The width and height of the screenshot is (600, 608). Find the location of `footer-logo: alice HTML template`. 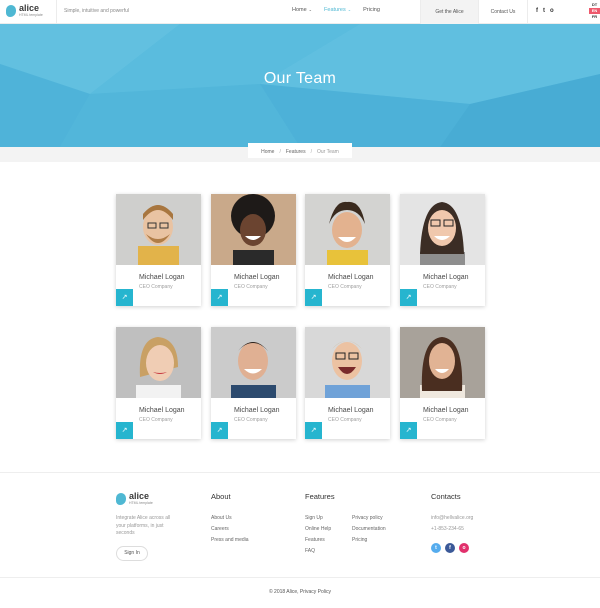

footer-logo: alice HTML template is located at coordinates (134, 499).